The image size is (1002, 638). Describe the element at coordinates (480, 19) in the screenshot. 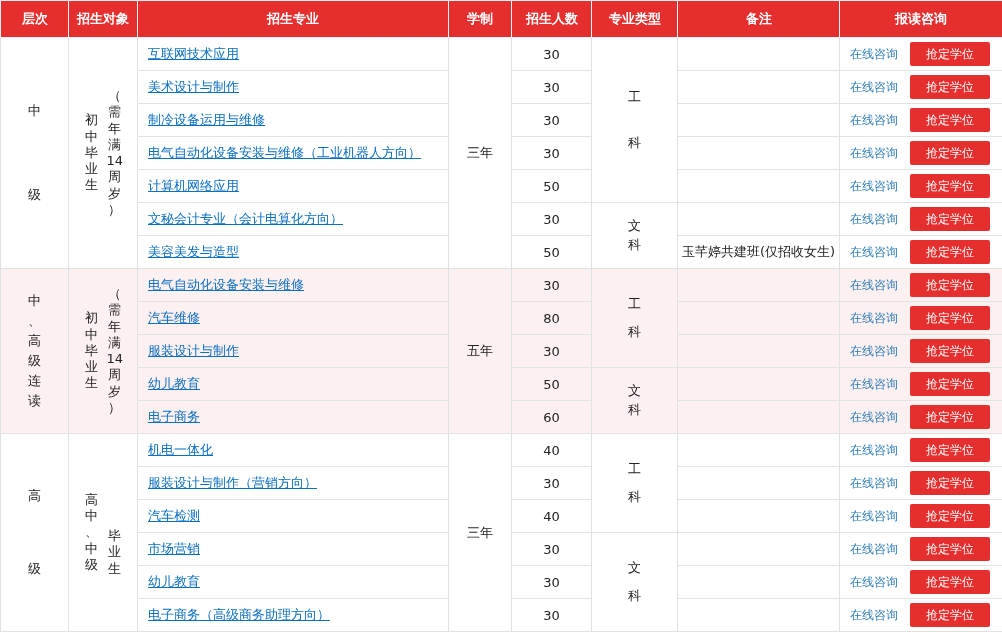

I see `column-header: 学制` at that location.